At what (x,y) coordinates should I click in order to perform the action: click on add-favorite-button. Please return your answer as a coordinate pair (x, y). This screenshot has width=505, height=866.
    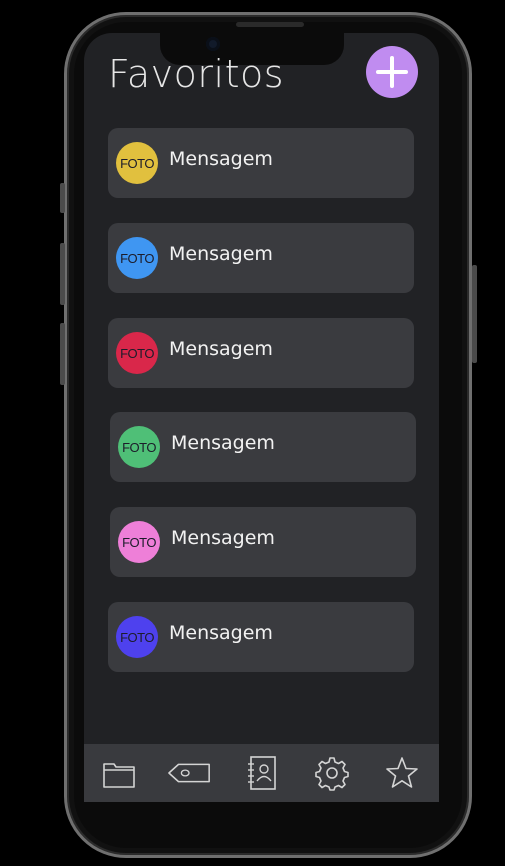
    Looking at the image, I should click on (392, 72).